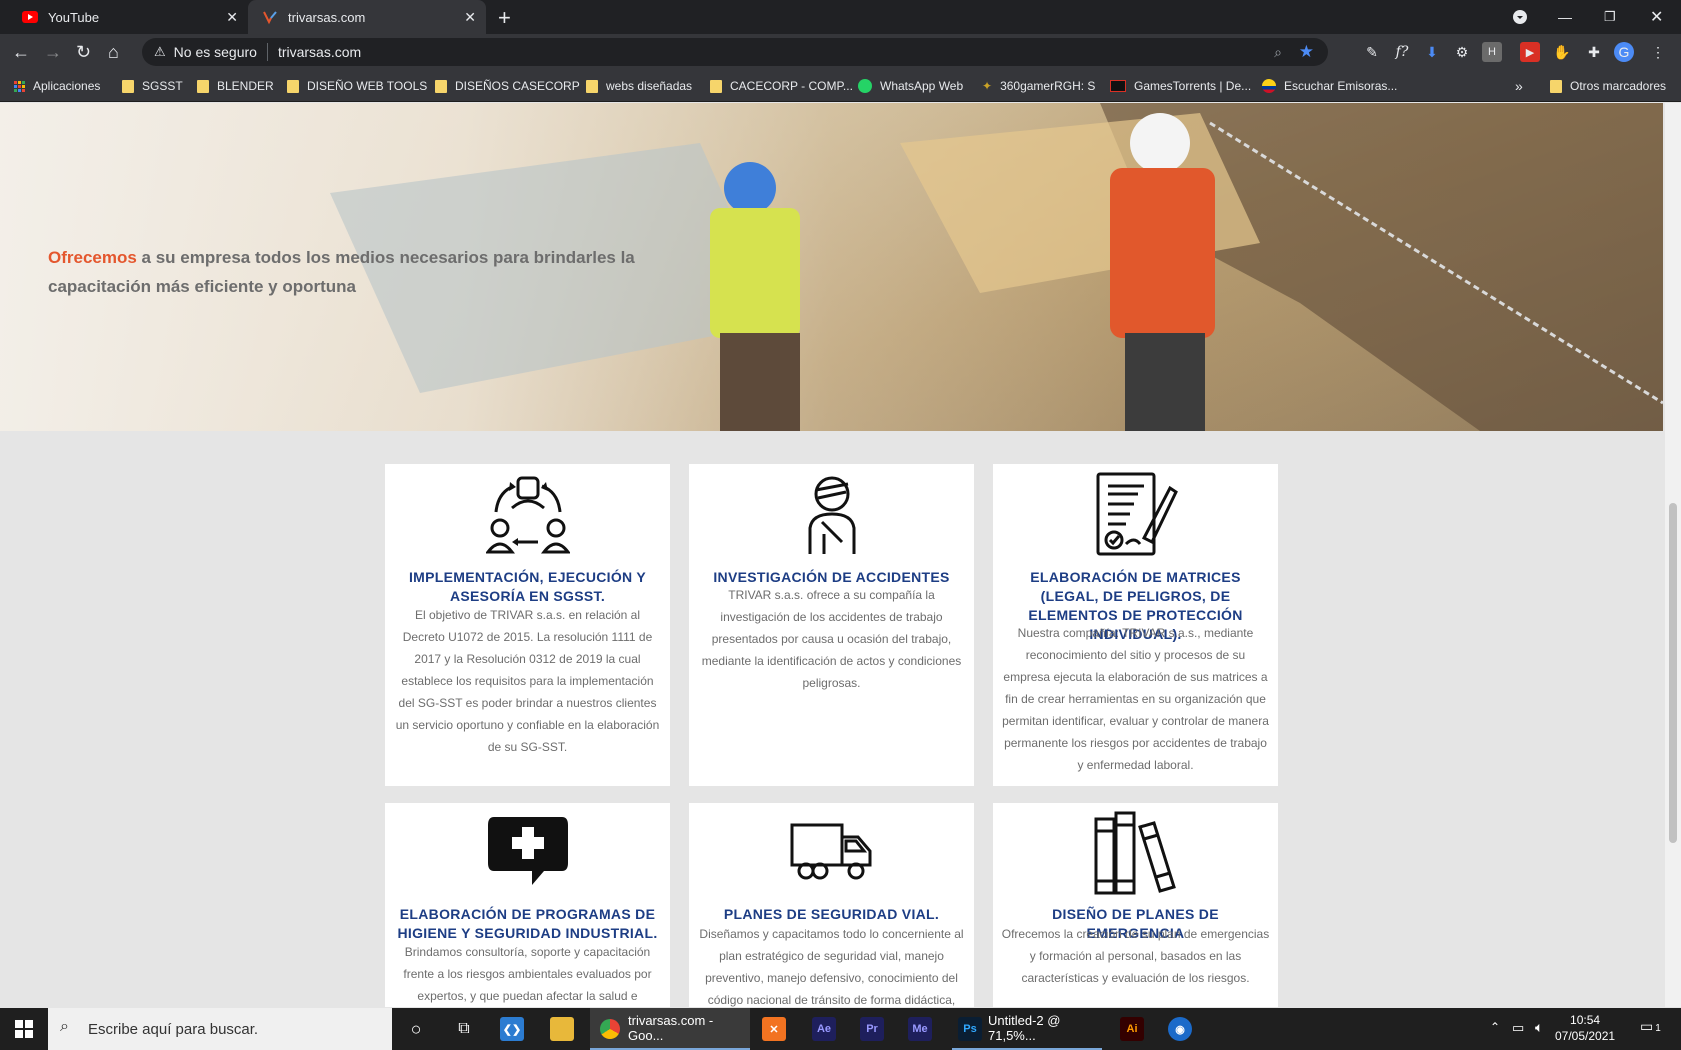  I want to click on extension-hand-icon: ✋, so click(1562, 52).